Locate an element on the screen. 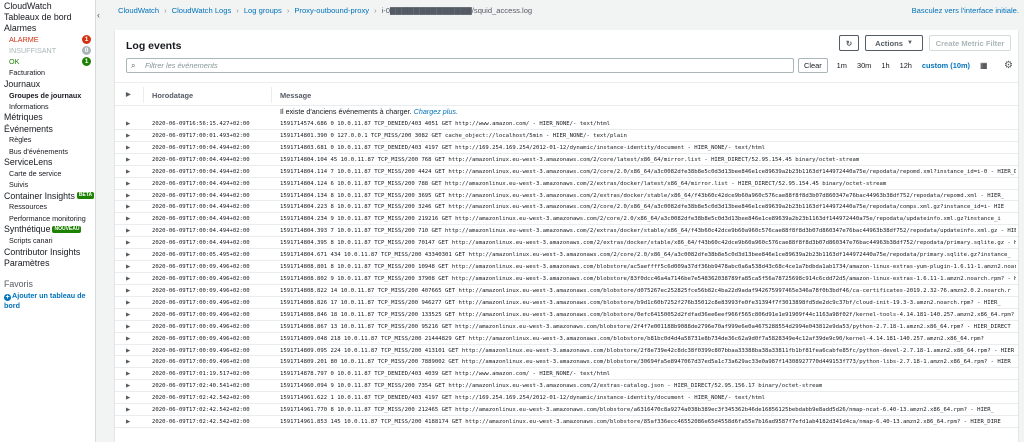 The image size is (1024, 442). sidebar-item-21: Scripts canari is located at coordinates (47, 240).